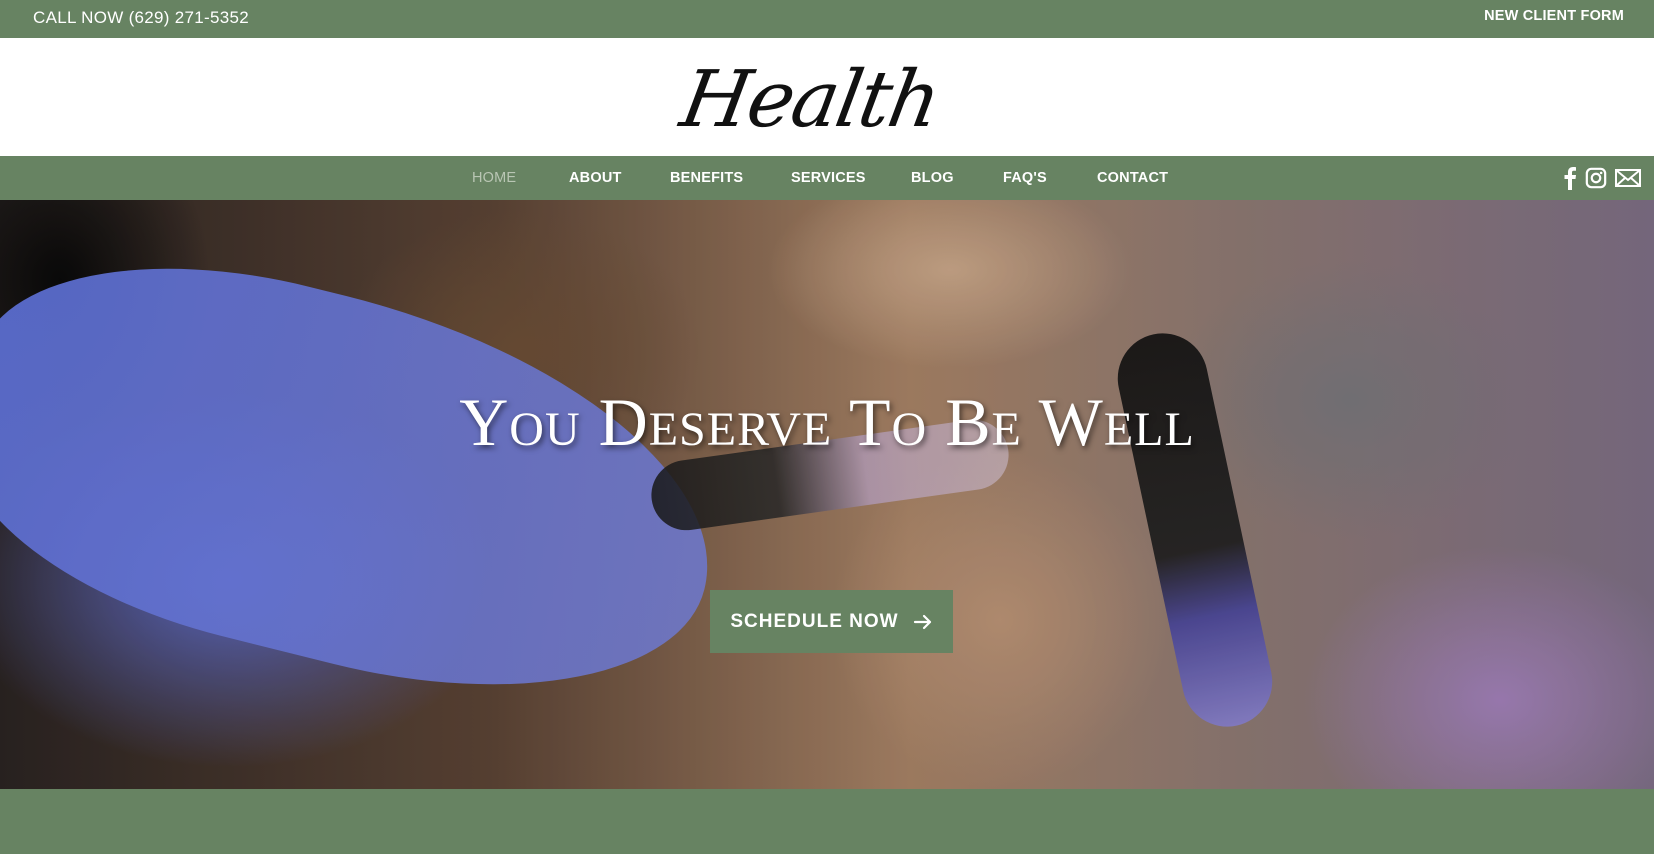 The height and width of the screenshot is (854, 1654). What do you see at coordinates (932, 178) in the screenshot?
I see `nav-item-blog: BLOG` at bounding box center [932, 178].